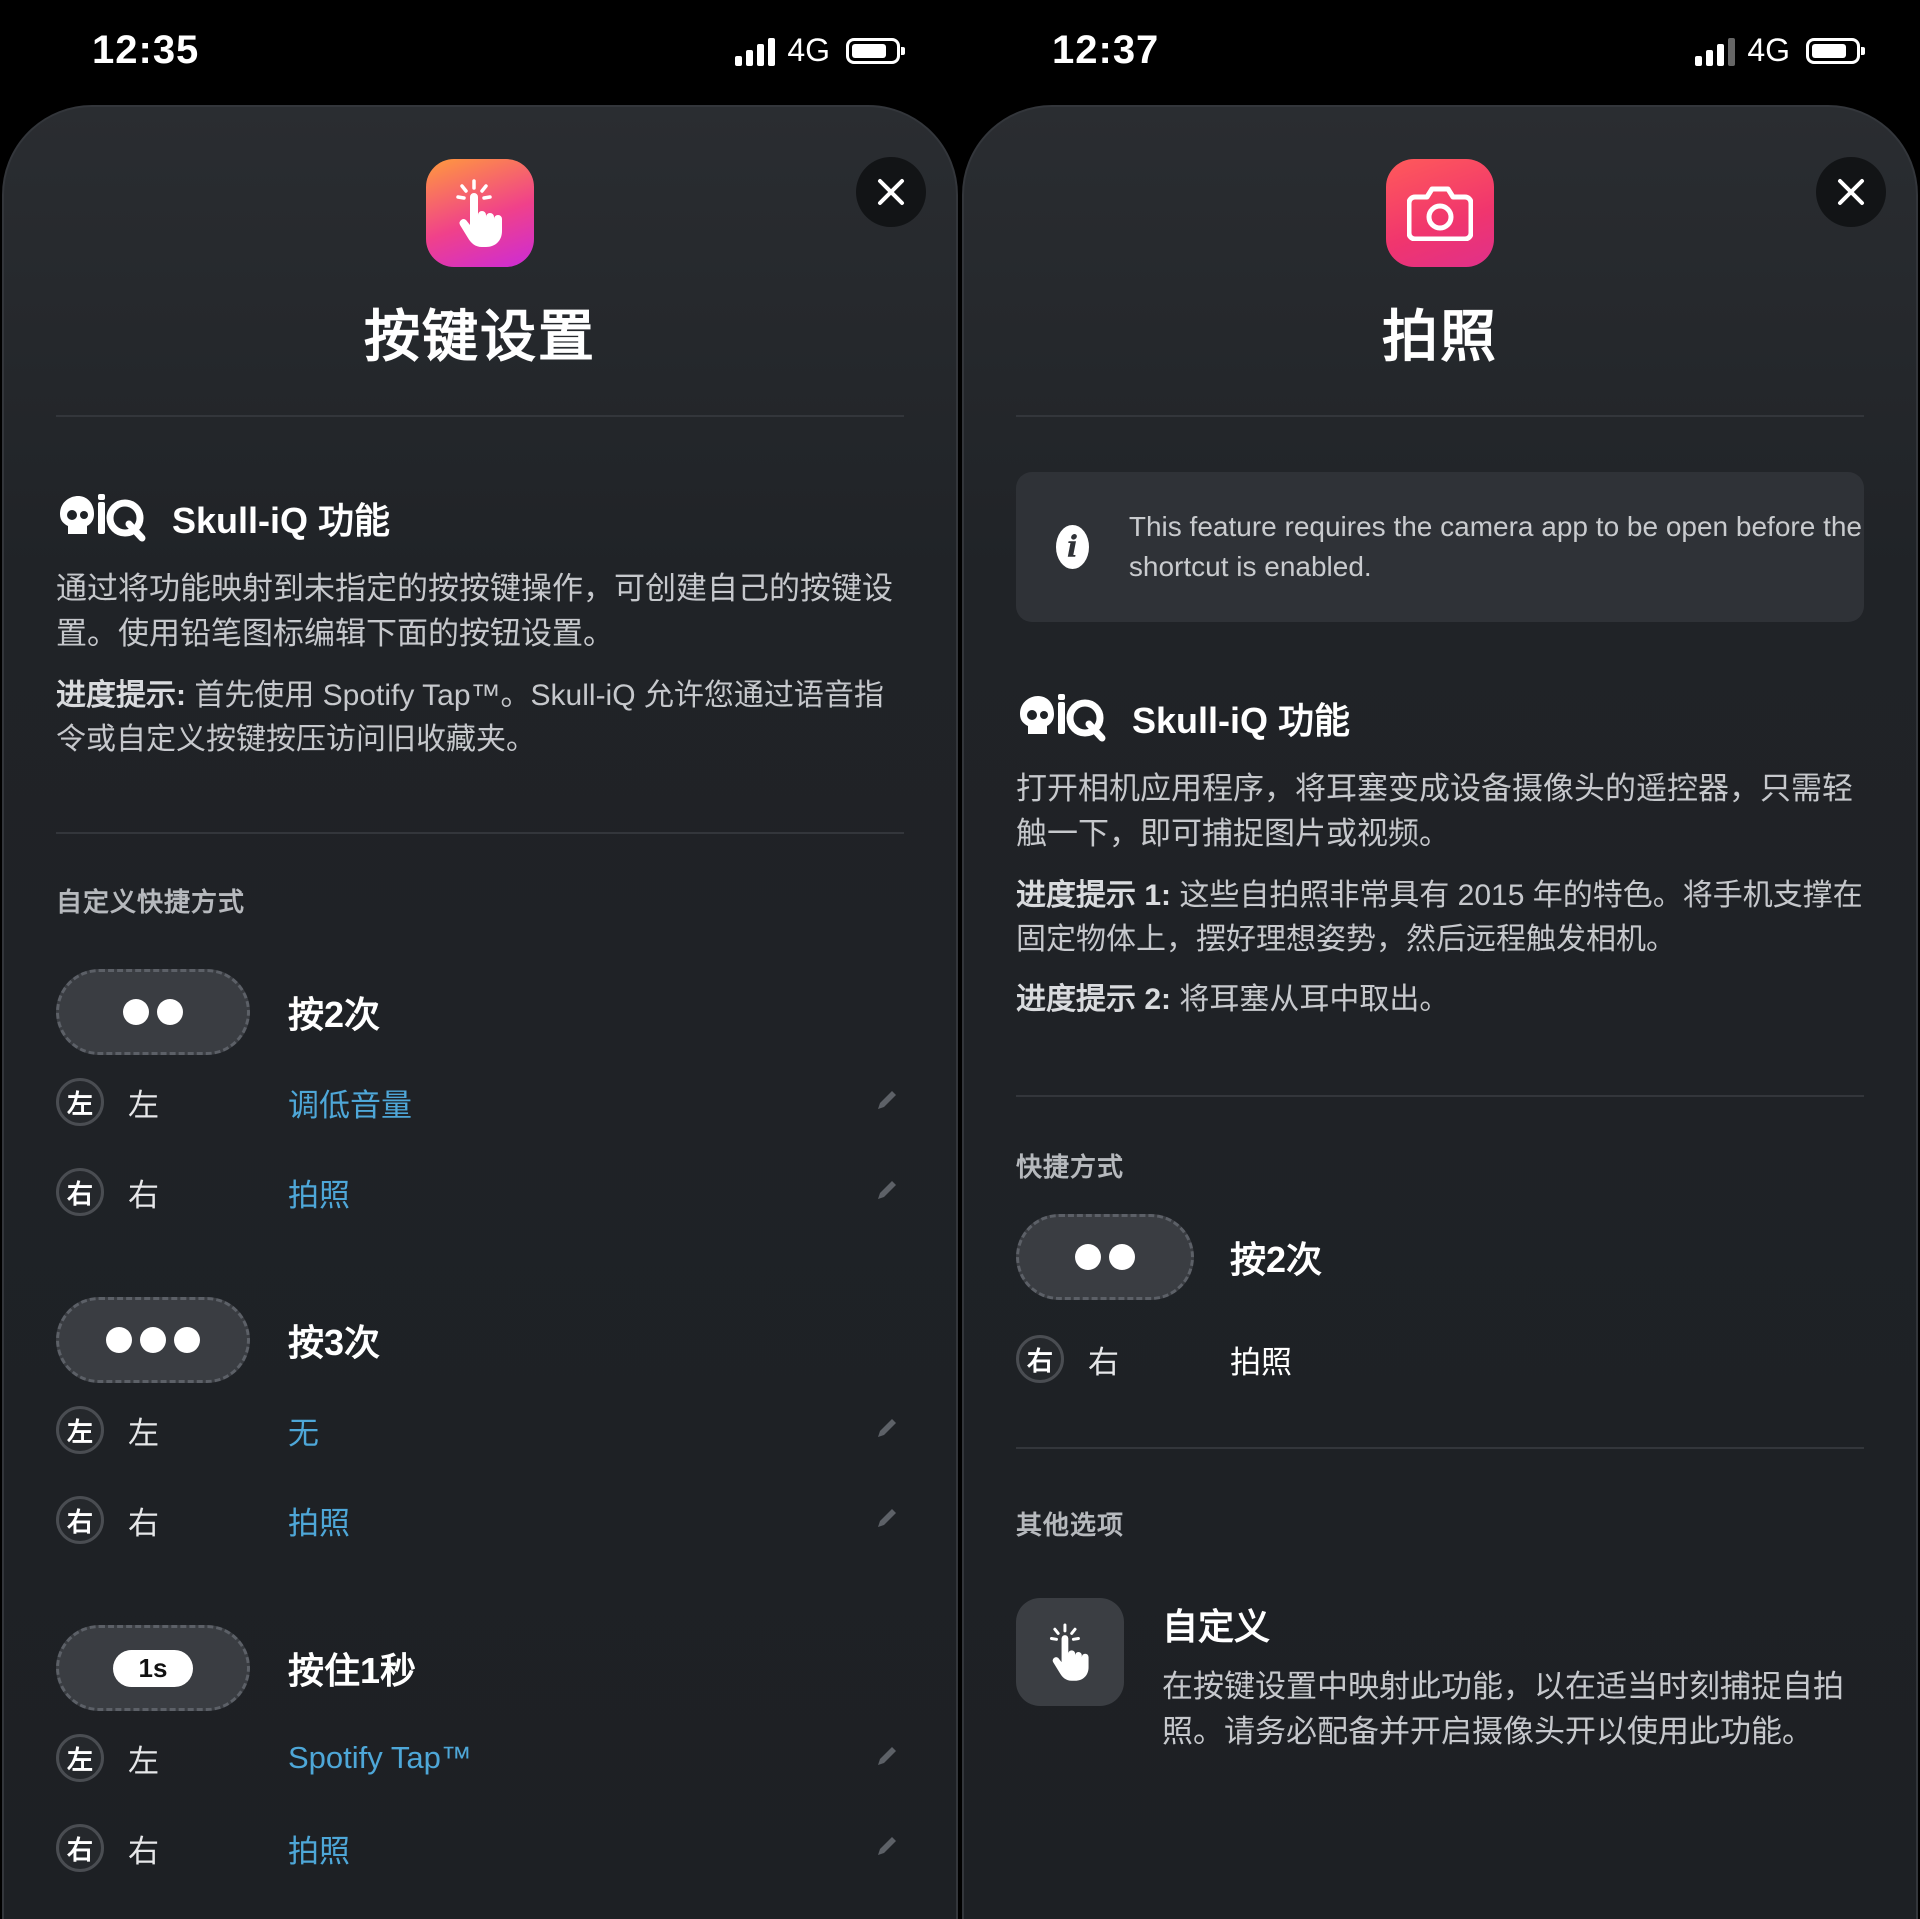 The image size is (1920, 1919). What do you see at coordinates (1106, 50) in the screenshot?
I see `status-time: 12:37` at bounding box center [1106, 50].